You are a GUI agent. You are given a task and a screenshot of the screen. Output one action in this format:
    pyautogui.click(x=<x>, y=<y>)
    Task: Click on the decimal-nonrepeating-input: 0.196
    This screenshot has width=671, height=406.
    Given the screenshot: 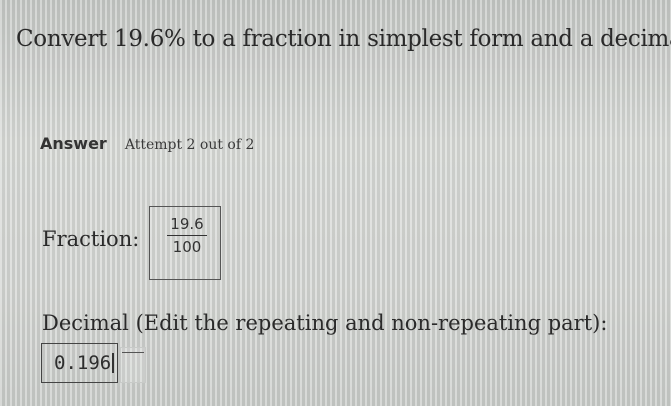 What is the action you would take?
    pyautogui.click(x=79, y=363)
    